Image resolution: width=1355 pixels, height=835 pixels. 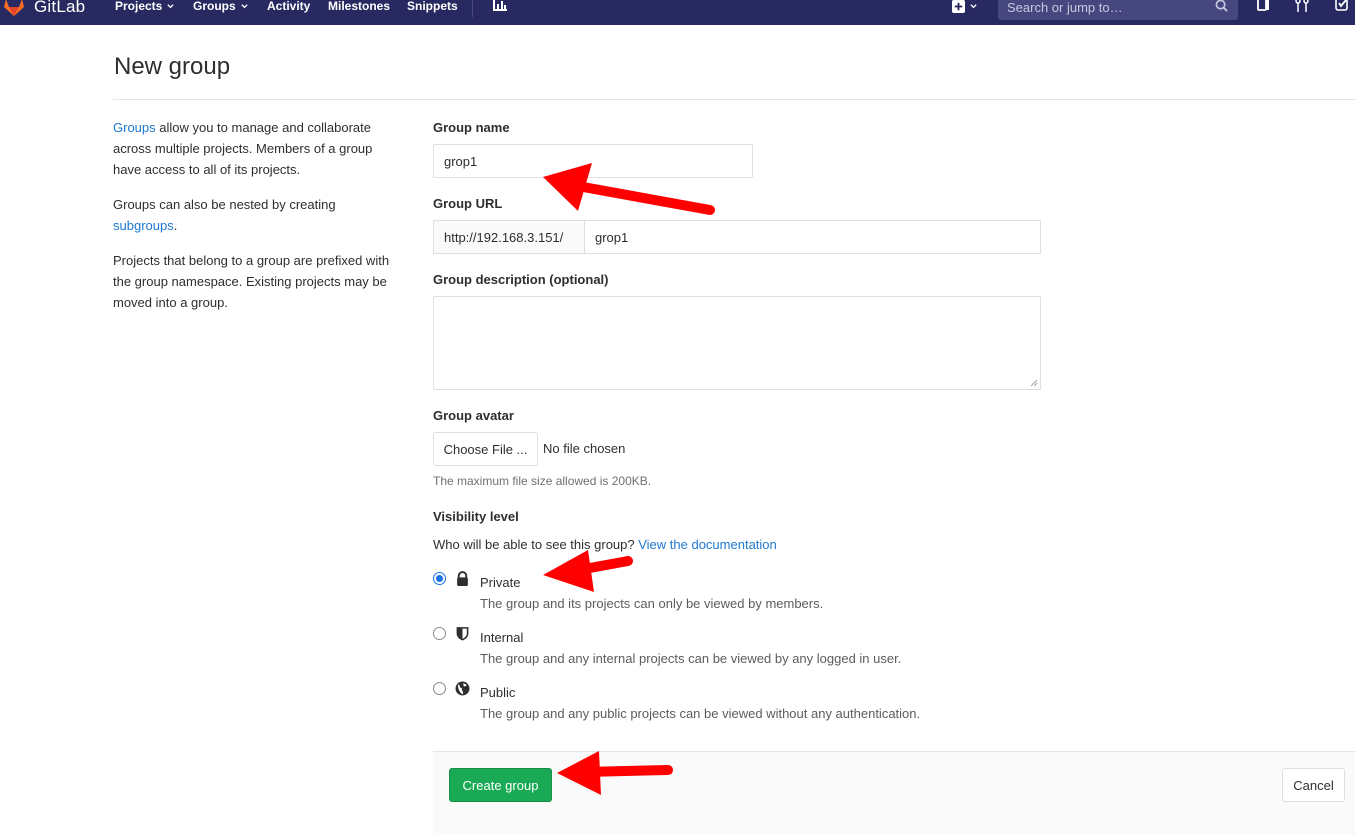 I want to click on new-item-dropdown, so click(x=965, y=6).